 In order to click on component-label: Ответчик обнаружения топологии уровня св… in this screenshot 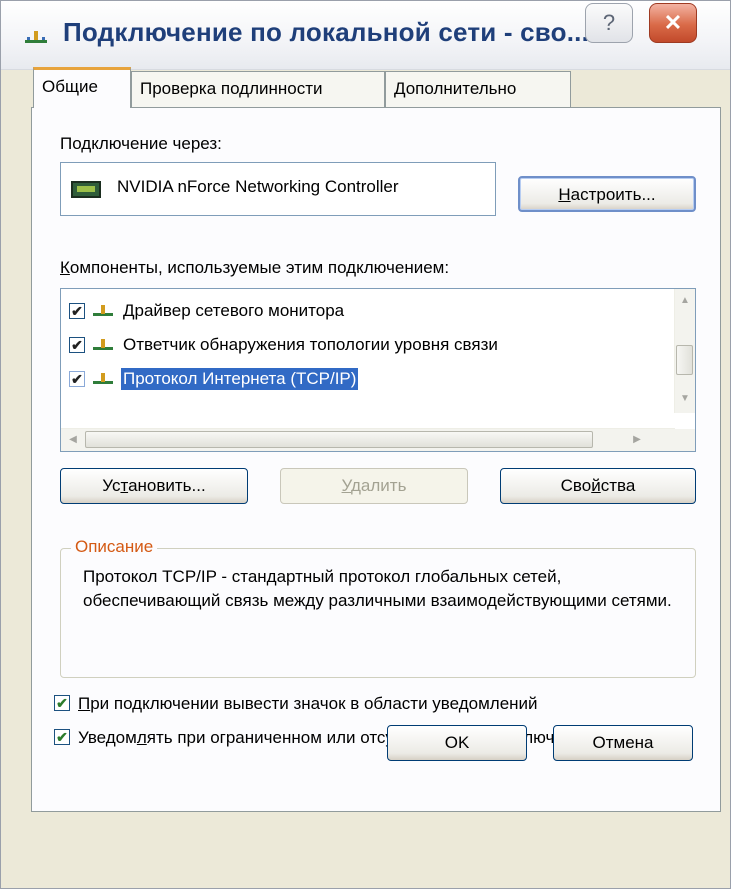, I will do `click(310, 344)`.